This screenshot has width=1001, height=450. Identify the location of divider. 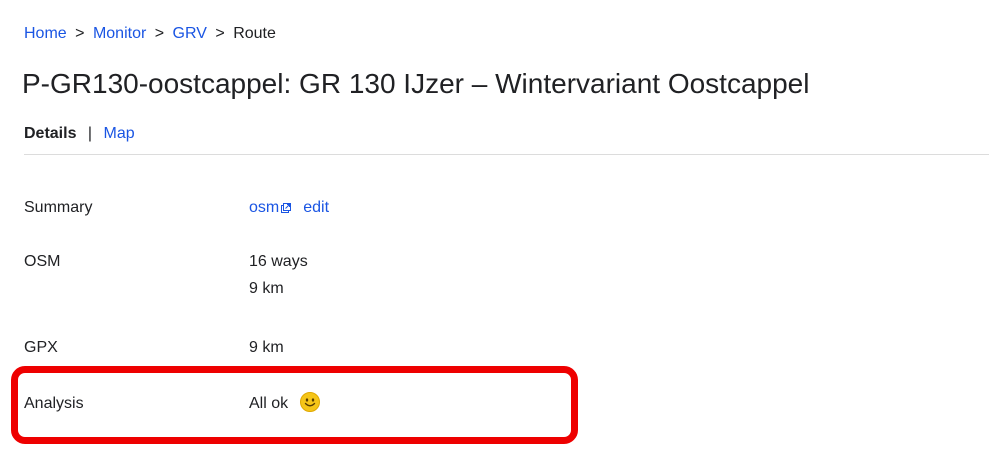
(506, 154).